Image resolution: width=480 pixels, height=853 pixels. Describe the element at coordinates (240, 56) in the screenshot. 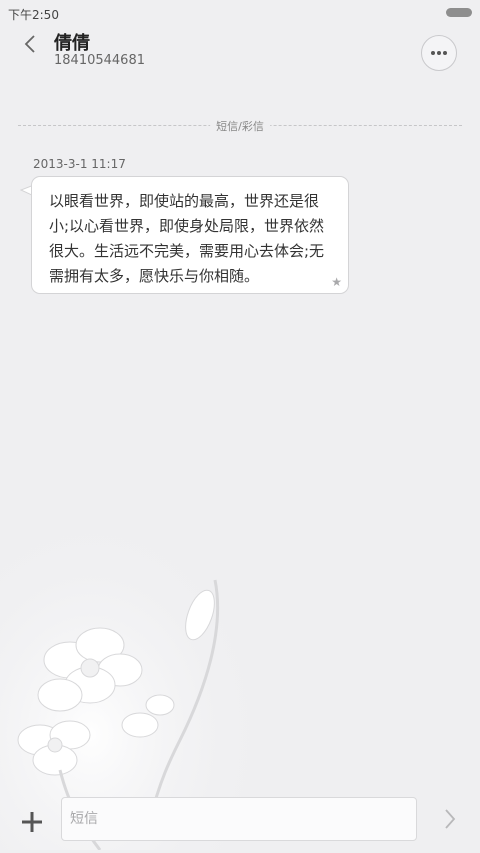

I see `conversation-header: 倩倩 18410544681` at that location.